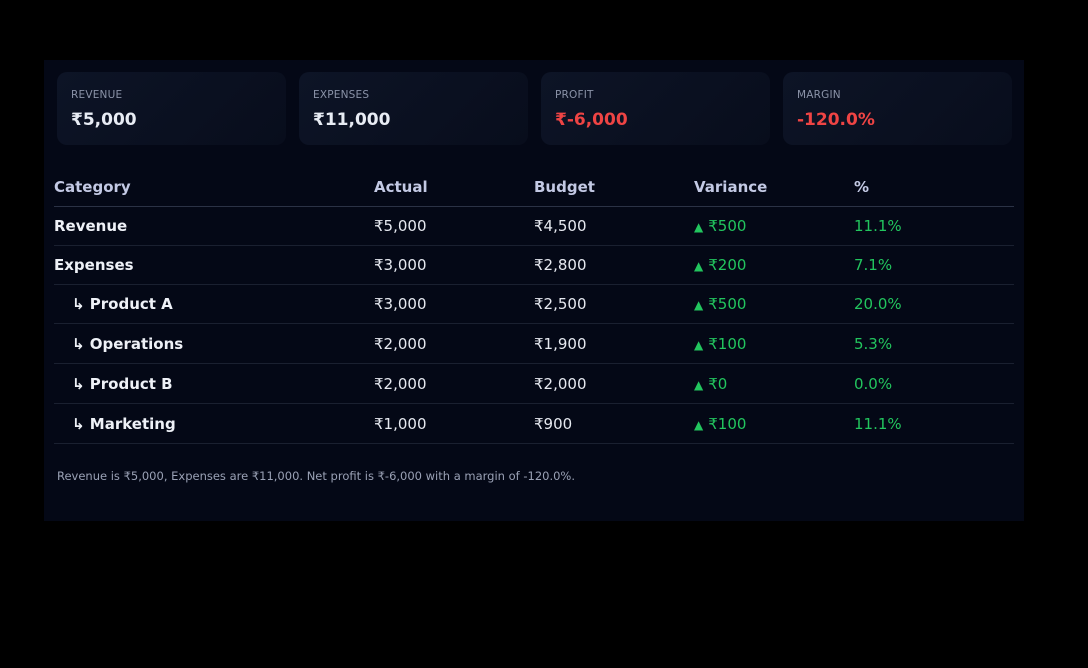  What do you see at coordinates (934, 304) in the screenshot?
I see `row-percent: 20.0%` at bounding box center [934, 304].